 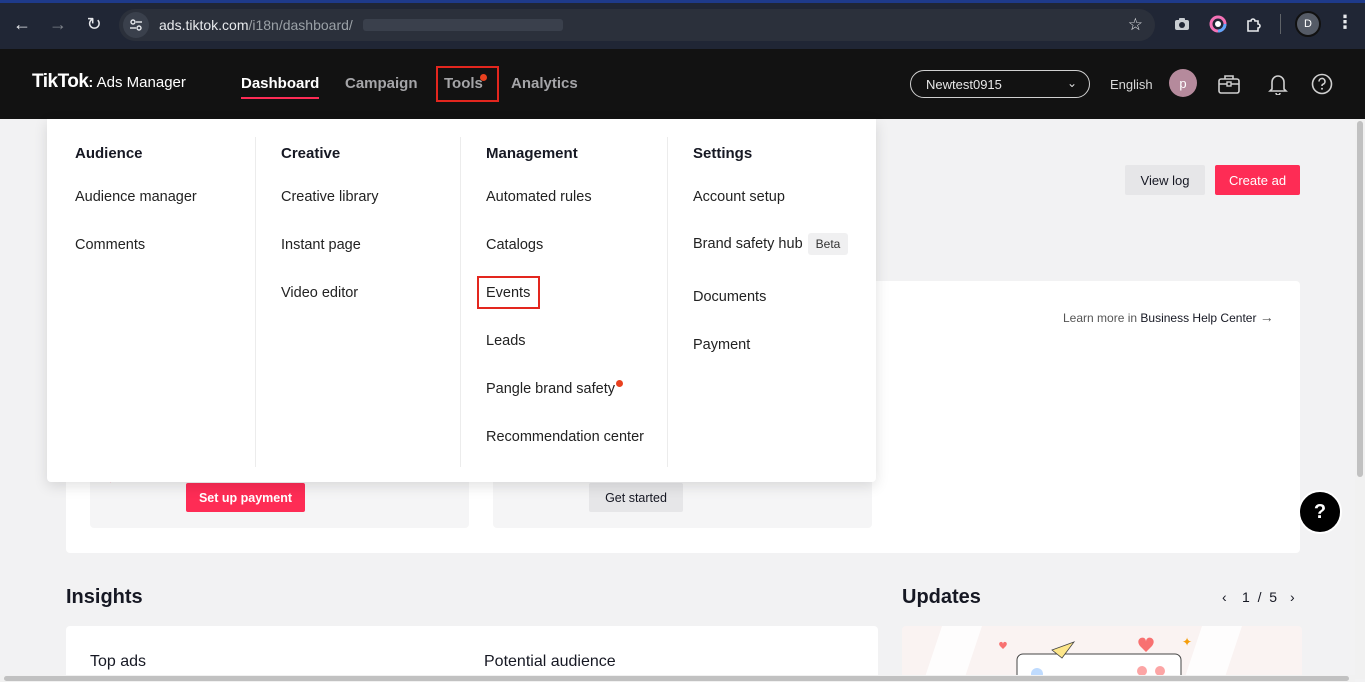 I want to click on menu-item-leads: Leads, so click(x=506, y=341).